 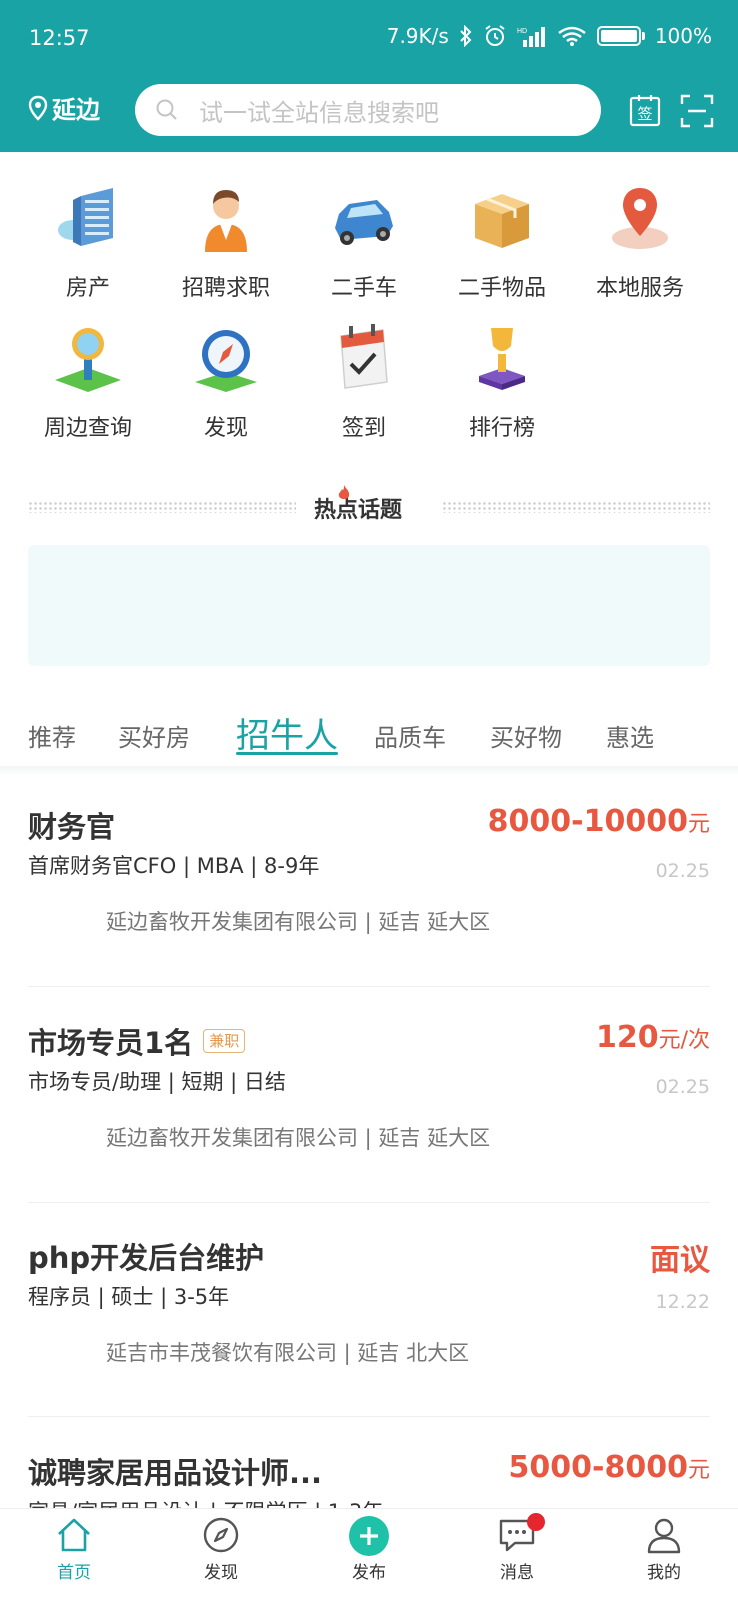 I want to click on home-icon, so click(x=74, y=1535).